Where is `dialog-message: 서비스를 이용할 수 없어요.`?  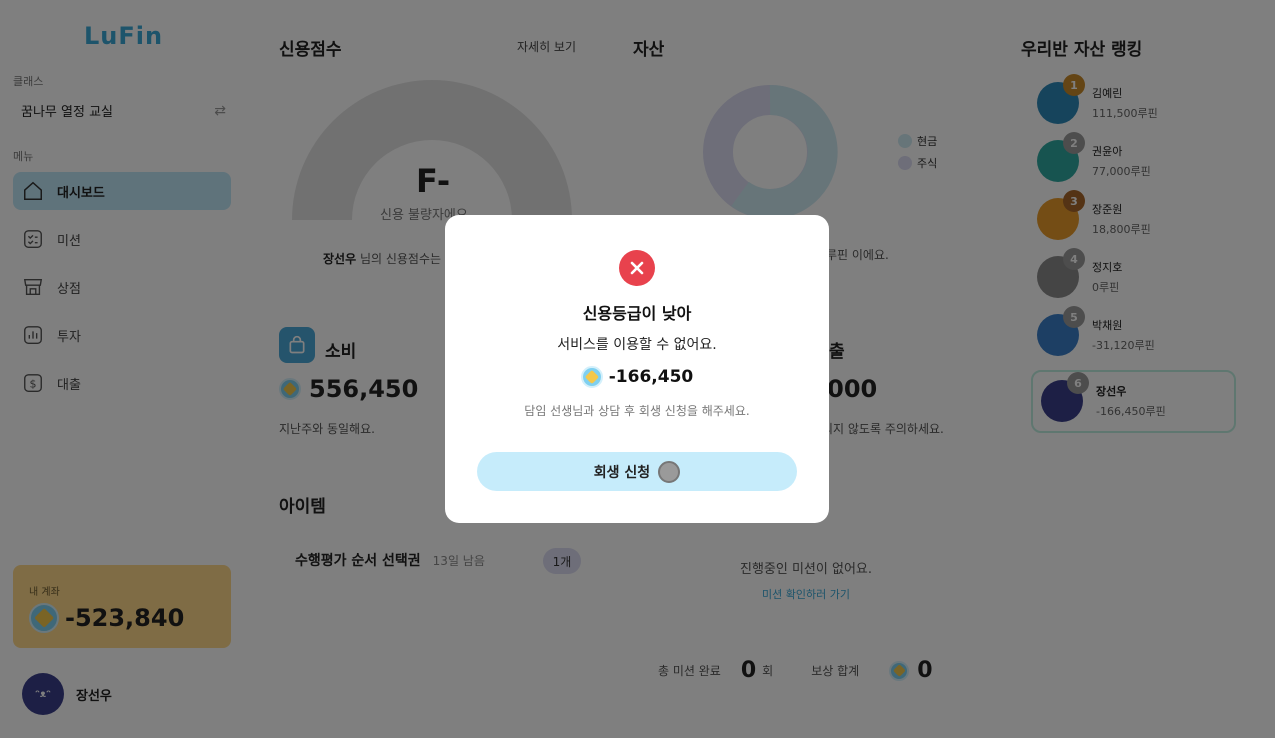
dialog-message: 서비스를 이용할 수 없어요. is located at coordinates (637, 345).